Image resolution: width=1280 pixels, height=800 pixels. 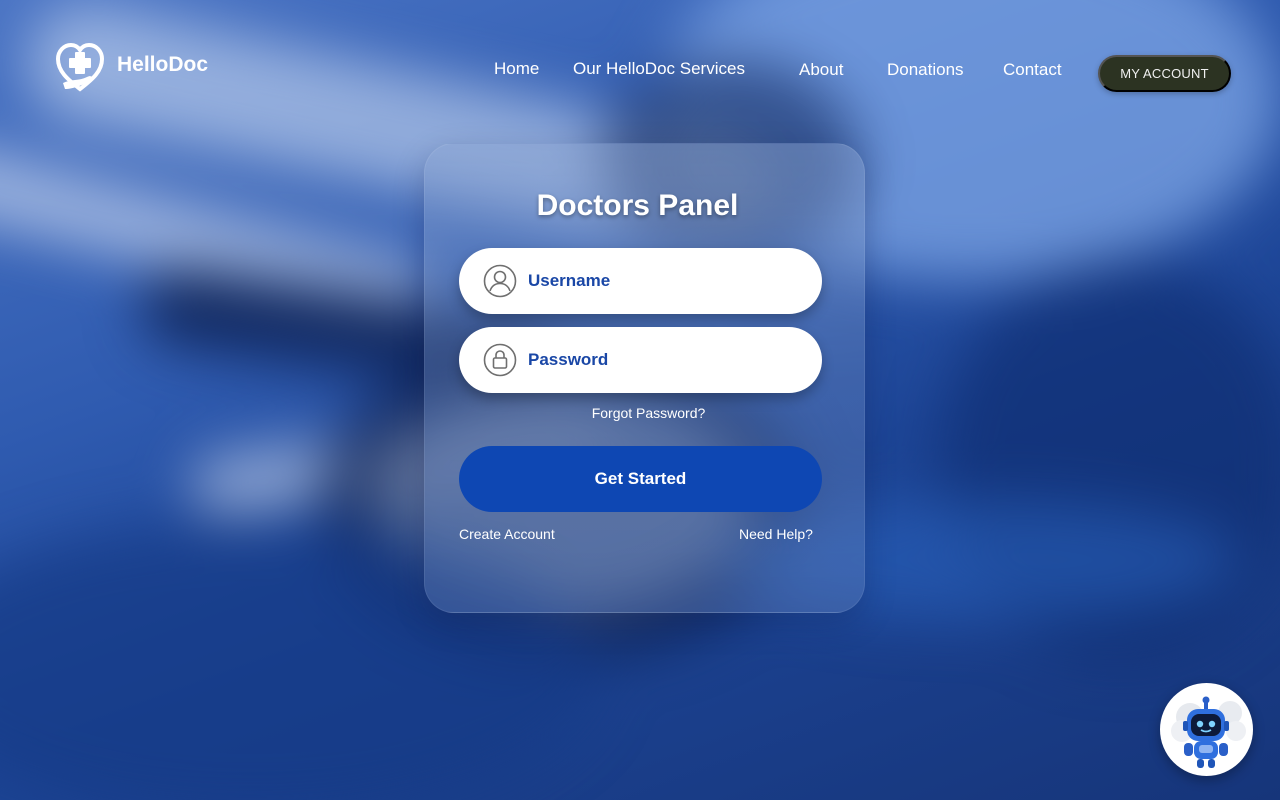 I want to click on forgot-password-link: Forgot Password?, so click(x=648, y=413).